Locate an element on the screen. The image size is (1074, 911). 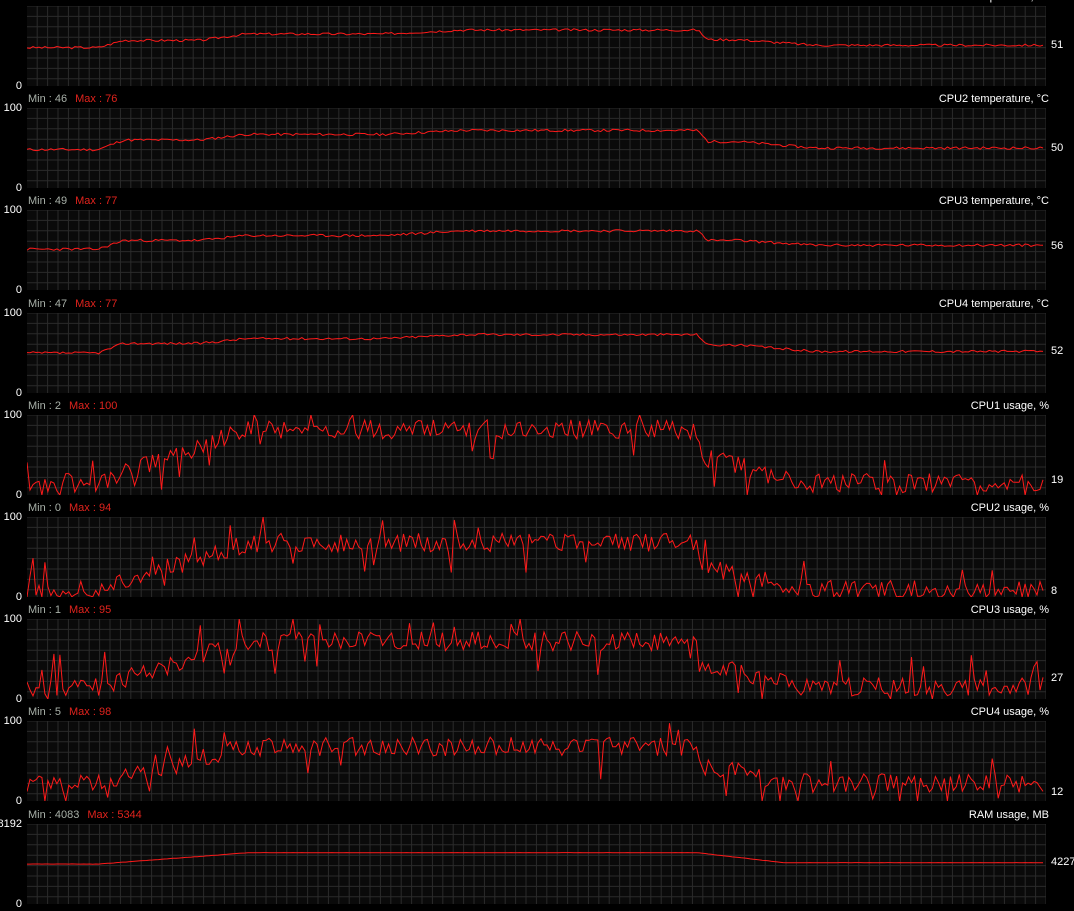
max-value-label: Max : 76 is located at coordinates (96, 99).